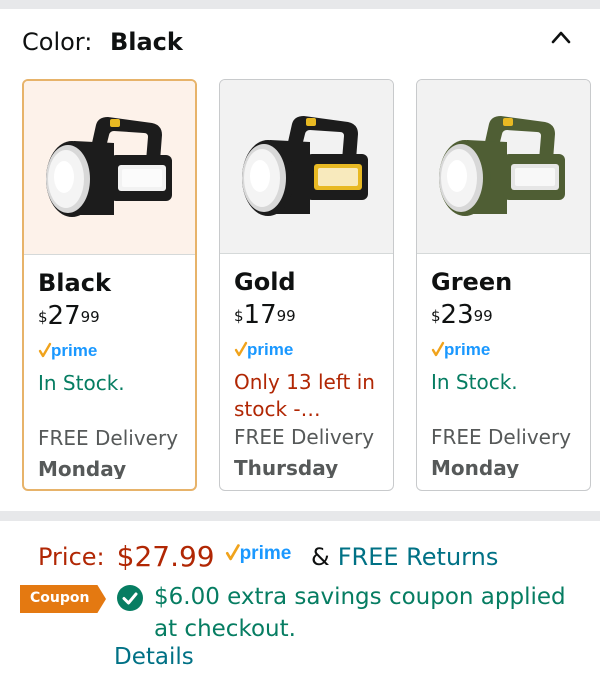 The height and width of the screenshot is (698, 600). I want to click on variant-price: $1799, so click(265, 315).